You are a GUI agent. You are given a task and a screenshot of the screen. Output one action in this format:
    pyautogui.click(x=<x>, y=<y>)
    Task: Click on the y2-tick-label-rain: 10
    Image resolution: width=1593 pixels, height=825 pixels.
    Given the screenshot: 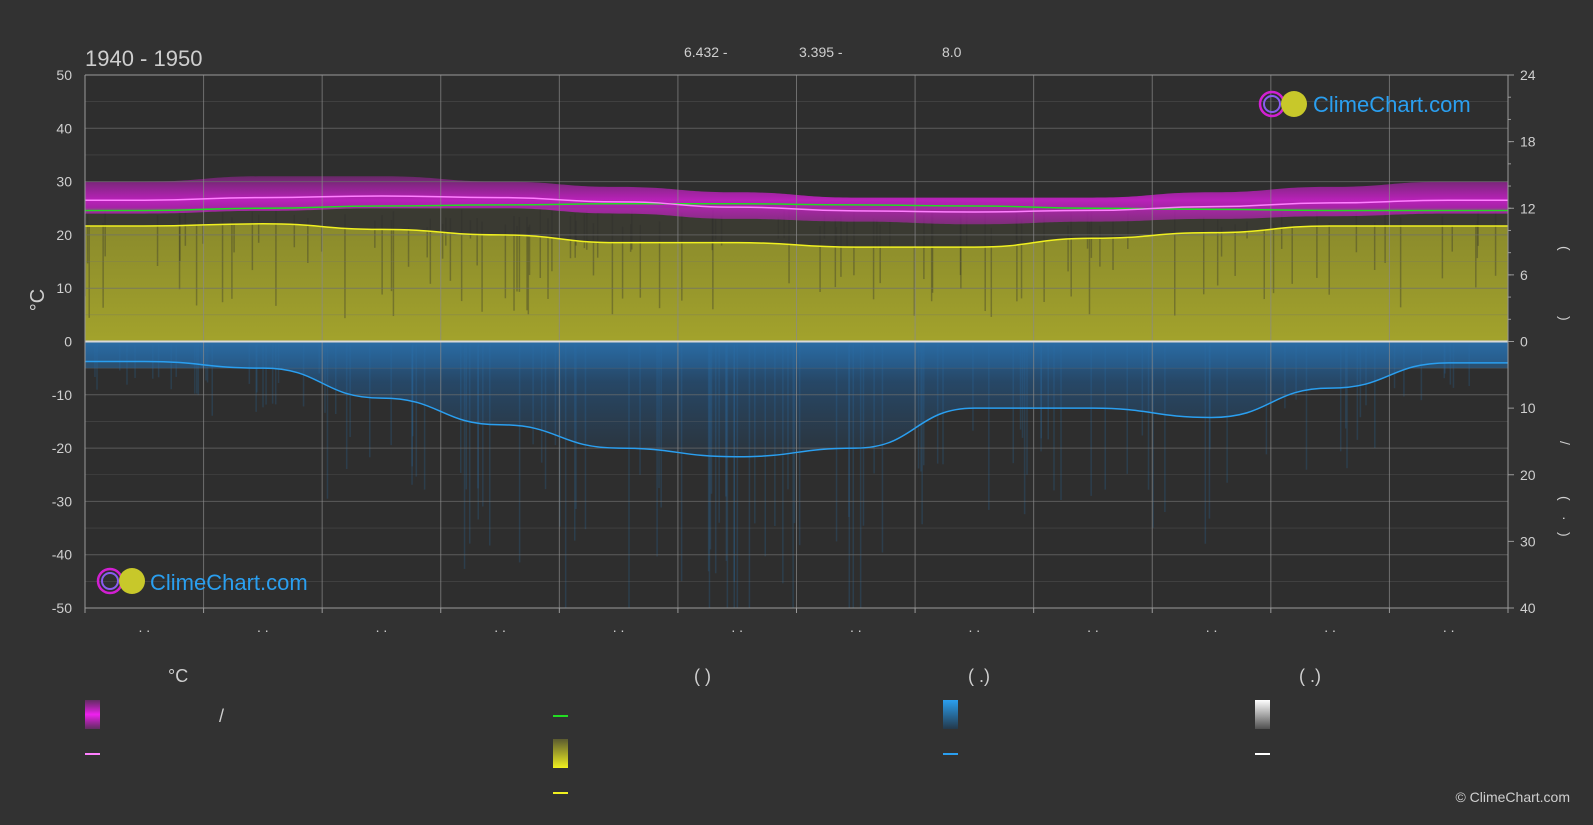 What is the action you would take?
    pyautogui.click(x=1528, y=408)
    